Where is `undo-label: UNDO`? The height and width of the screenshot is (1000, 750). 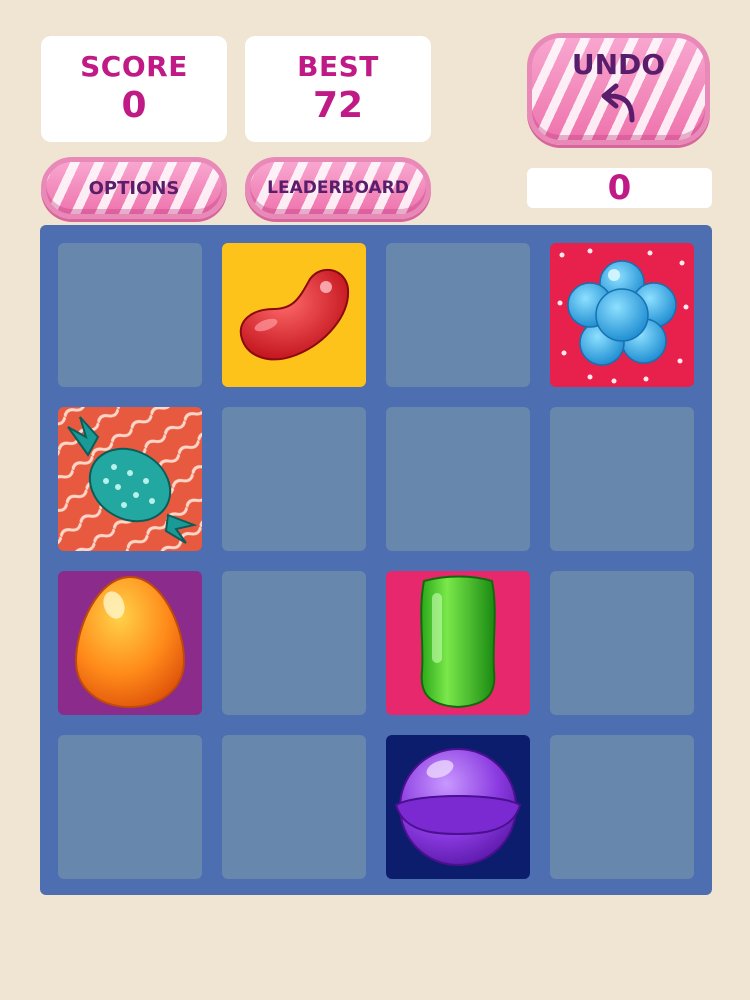 undo-label: UNDO is located at coordinates (618, 64).